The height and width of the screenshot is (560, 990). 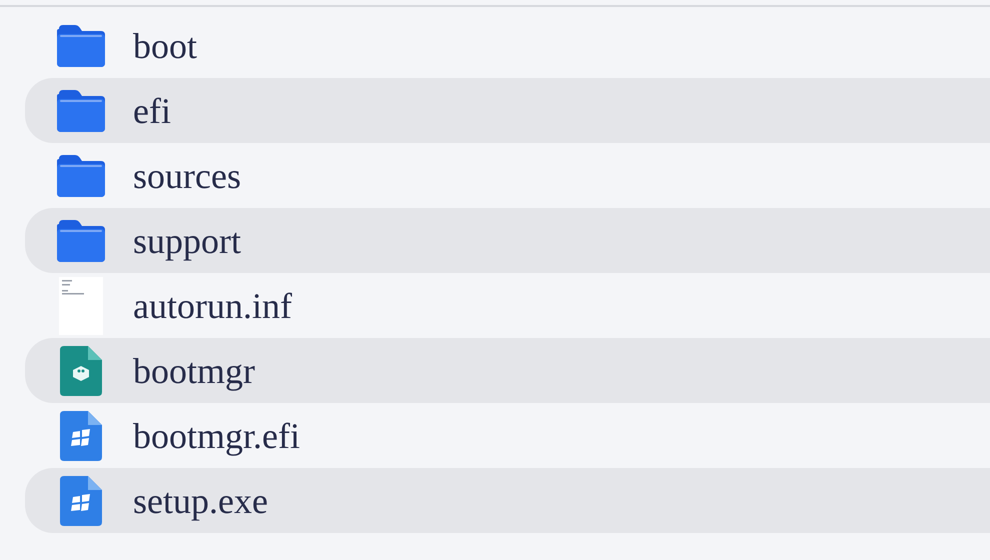 What do you see at coordinates (81, 371) in the screenshot?
I see `system-file-icon` at bounding box center [81, 371].